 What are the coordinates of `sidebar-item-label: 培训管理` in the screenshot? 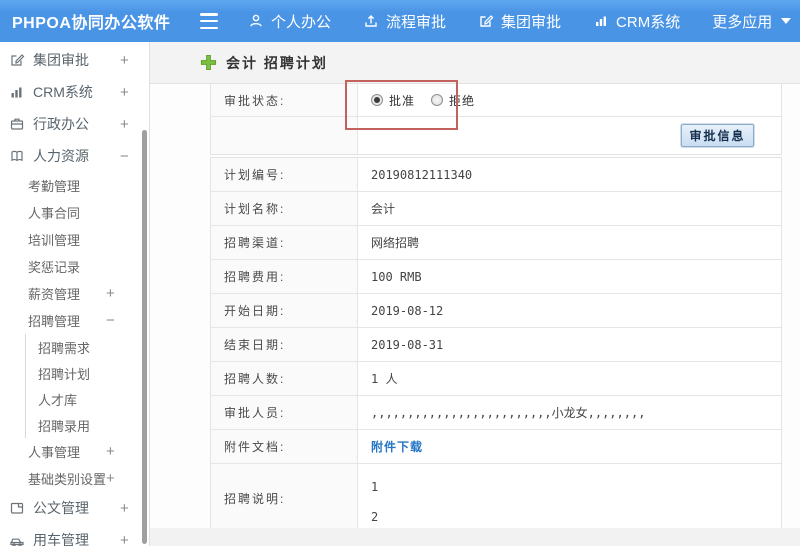 It's located at (54, 240).